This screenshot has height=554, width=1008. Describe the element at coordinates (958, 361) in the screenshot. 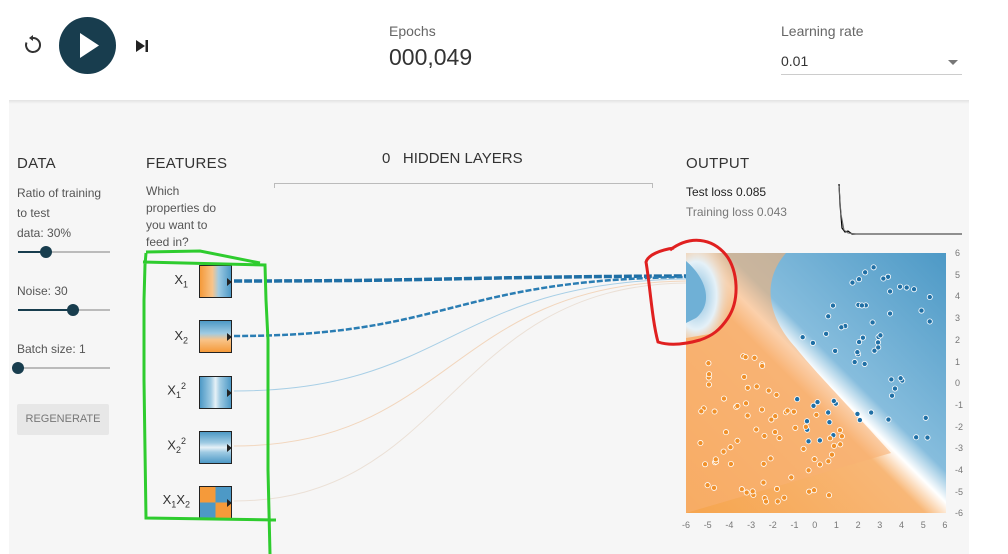

I see `y-tick-label: 1` at that location.